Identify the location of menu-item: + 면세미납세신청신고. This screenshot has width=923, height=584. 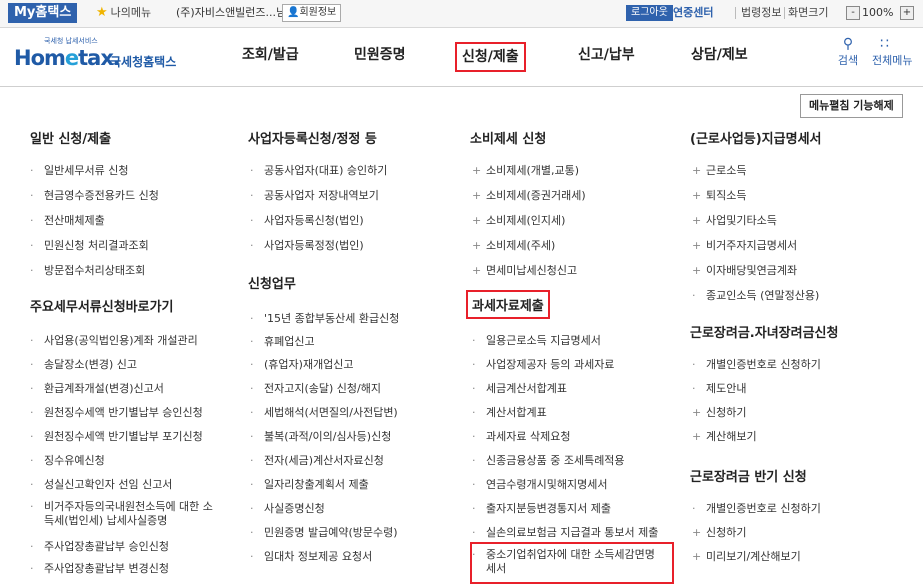
(524, 271).